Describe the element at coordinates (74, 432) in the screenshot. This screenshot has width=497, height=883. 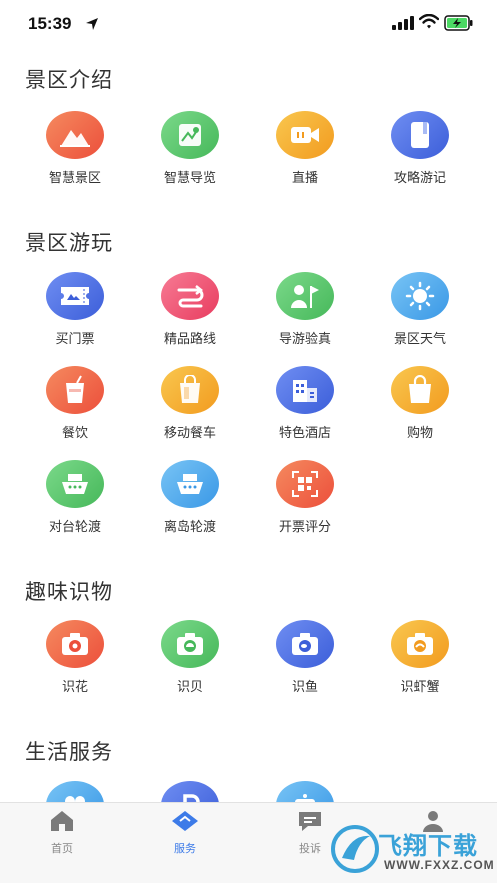
I see `tile-label: 餐饮` at that location.